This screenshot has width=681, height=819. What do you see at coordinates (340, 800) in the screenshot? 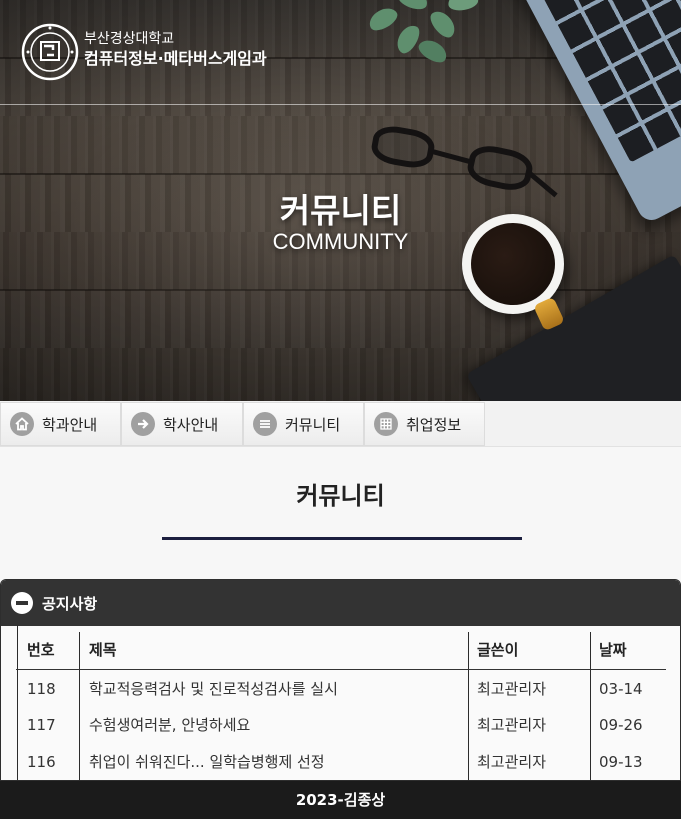
I see `footer: 2023-김종상` at bounding box center [340, 800].